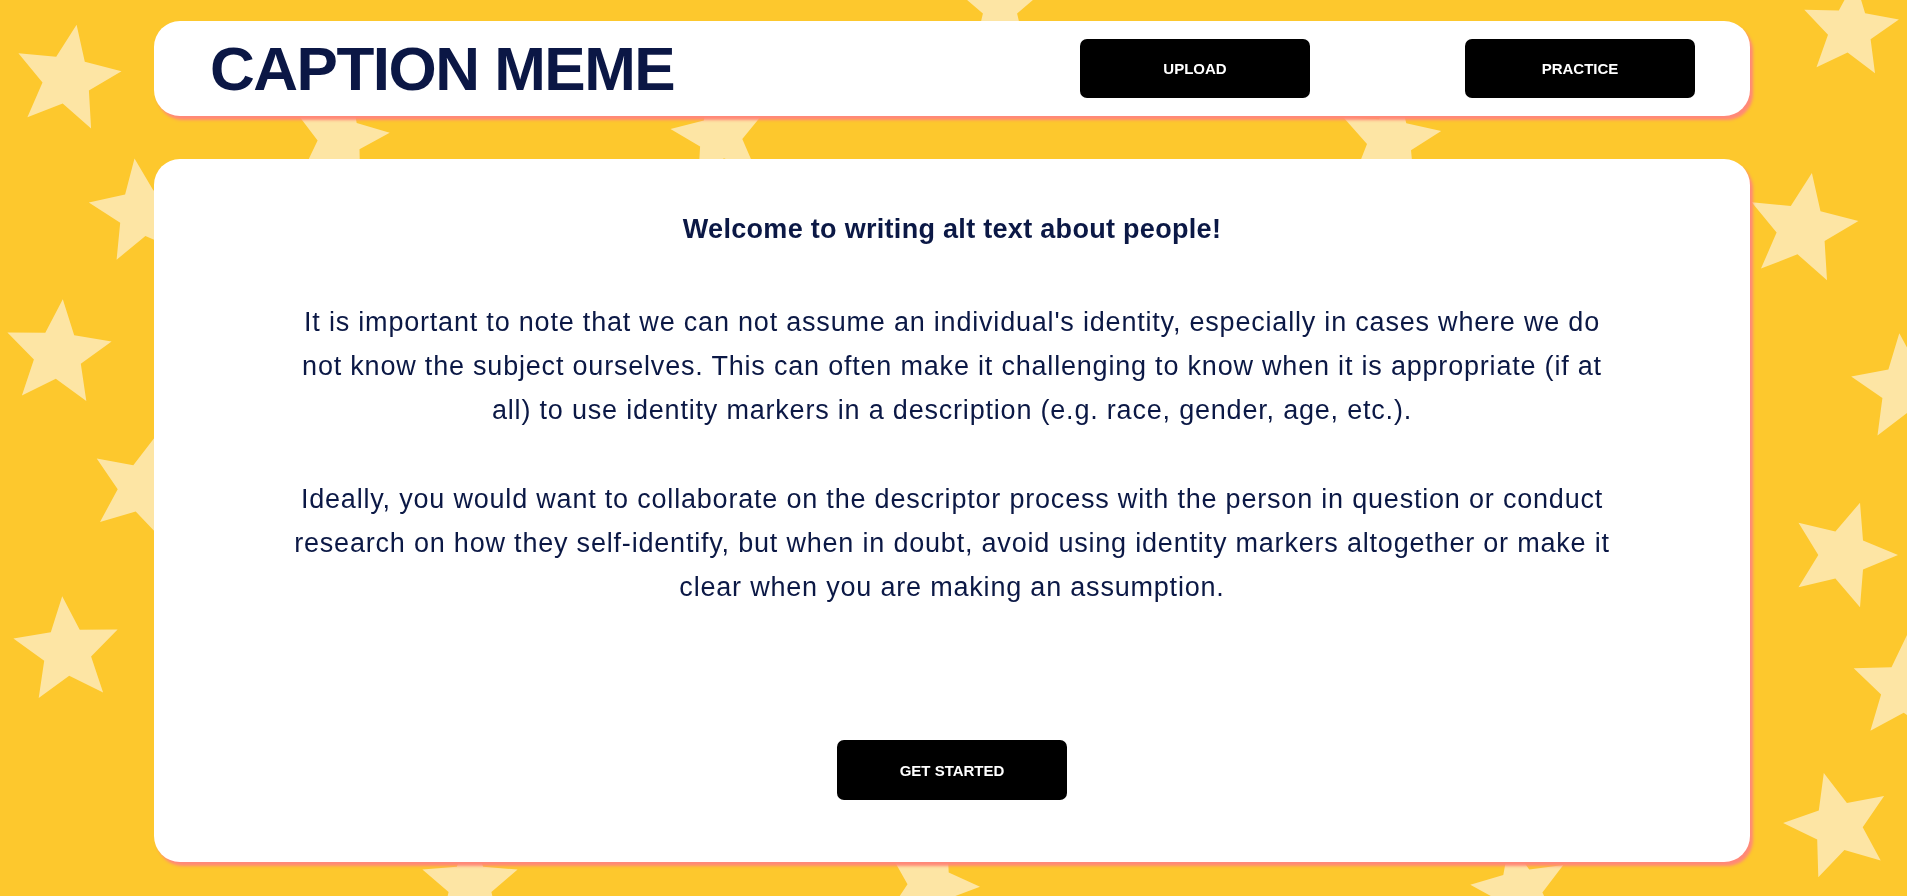  What do you see at coordinates (952, 770) in the screenshot?
I see `get-started-button: GET STARTED` at bounding box center [952, 770].